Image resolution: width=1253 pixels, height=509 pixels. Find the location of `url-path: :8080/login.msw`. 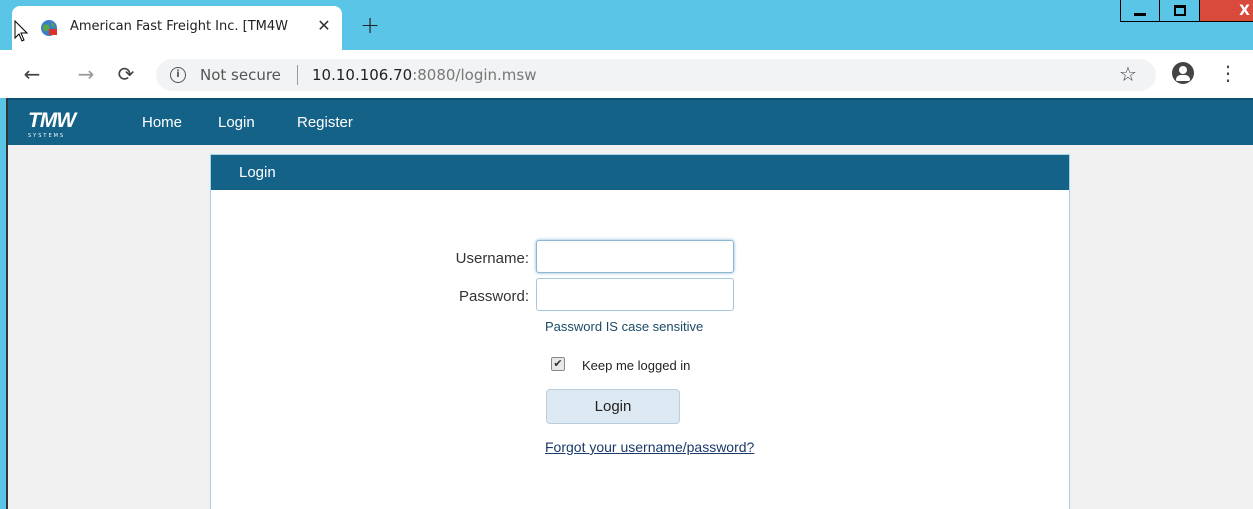

url-path: :8080/login.msw is located at coordinates (474, 75).